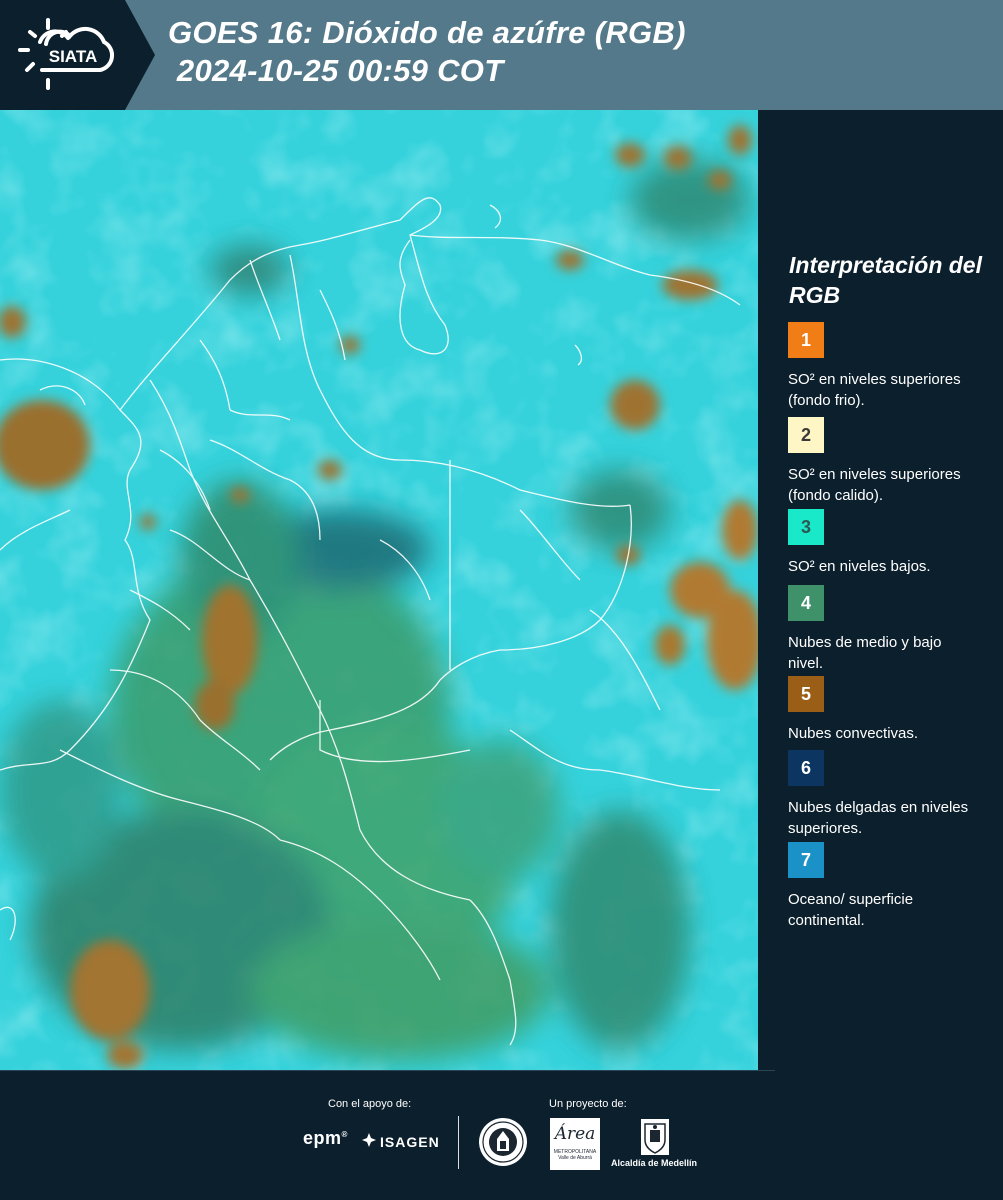  What do you see at coordinates (588, 1104) in the screenshot?
I see `project-label: Un proyecto de:` at bounding box center [588, 1104].